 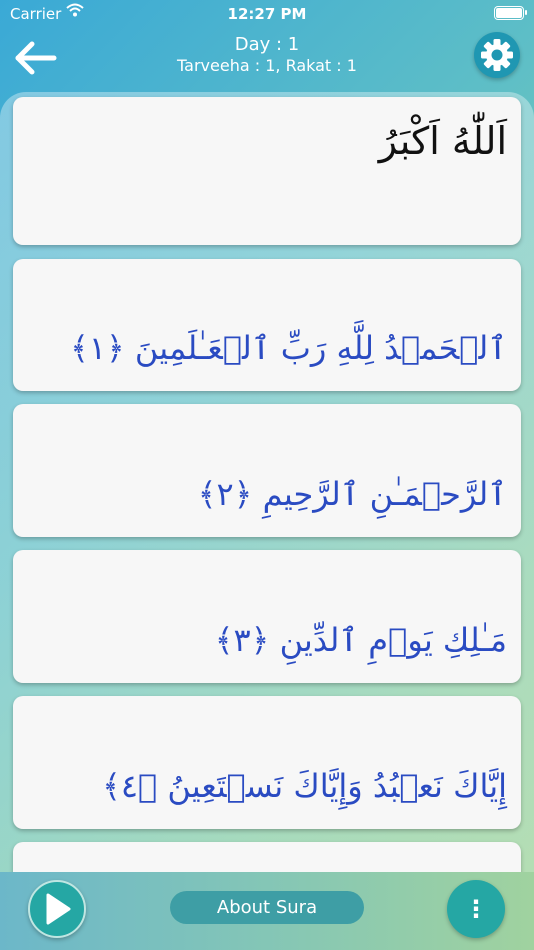 I want to click on play-button, so click(x=57, y=909).